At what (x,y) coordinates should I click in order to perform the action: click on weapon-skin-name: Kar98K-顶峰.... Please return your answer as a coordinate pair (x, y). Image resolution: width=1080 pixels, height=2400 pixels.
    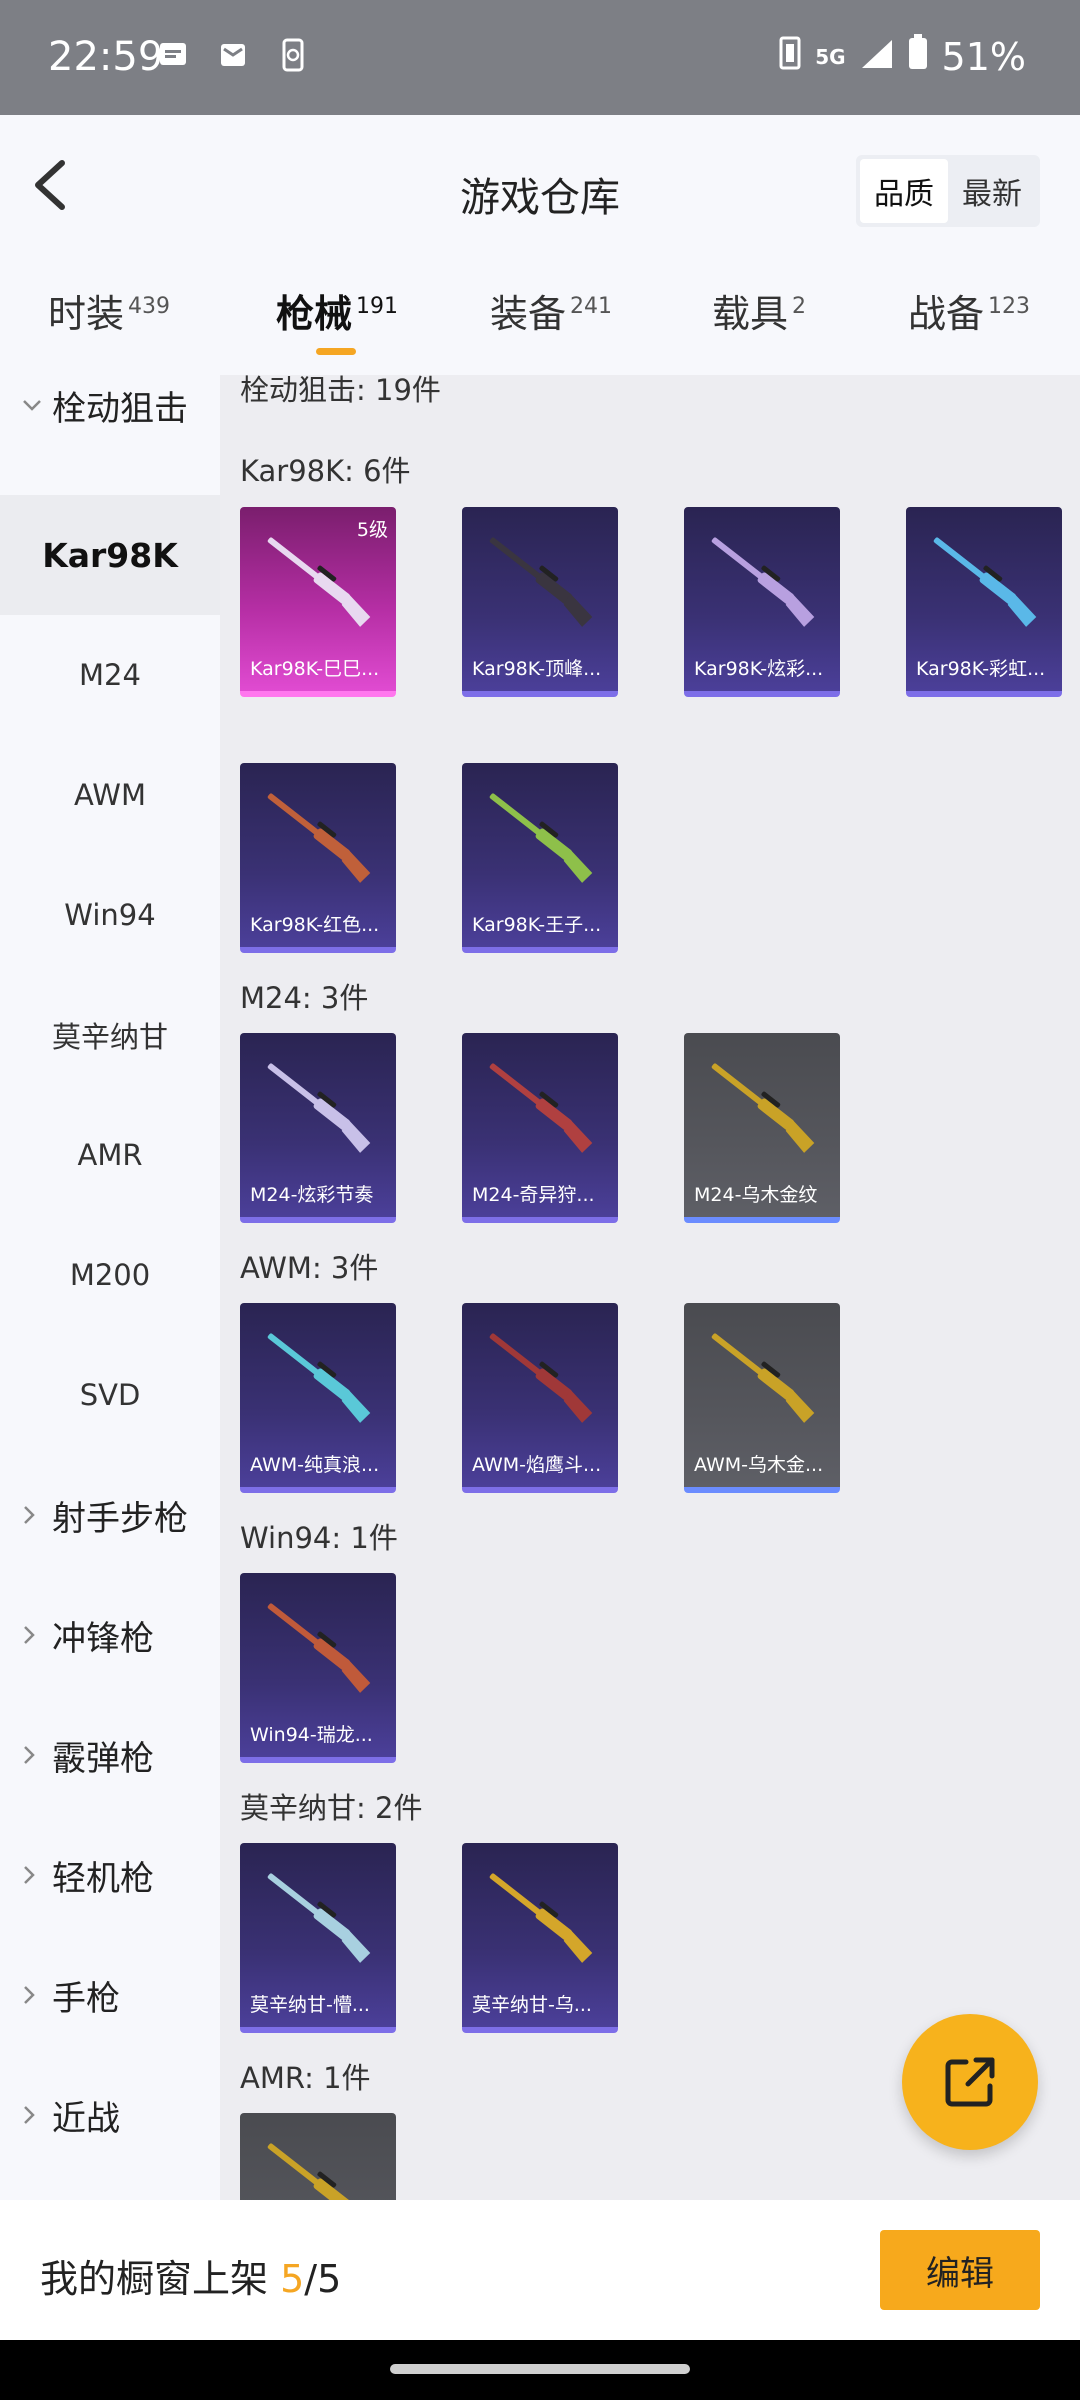
    Looking at the image, I should click on (537, 669).